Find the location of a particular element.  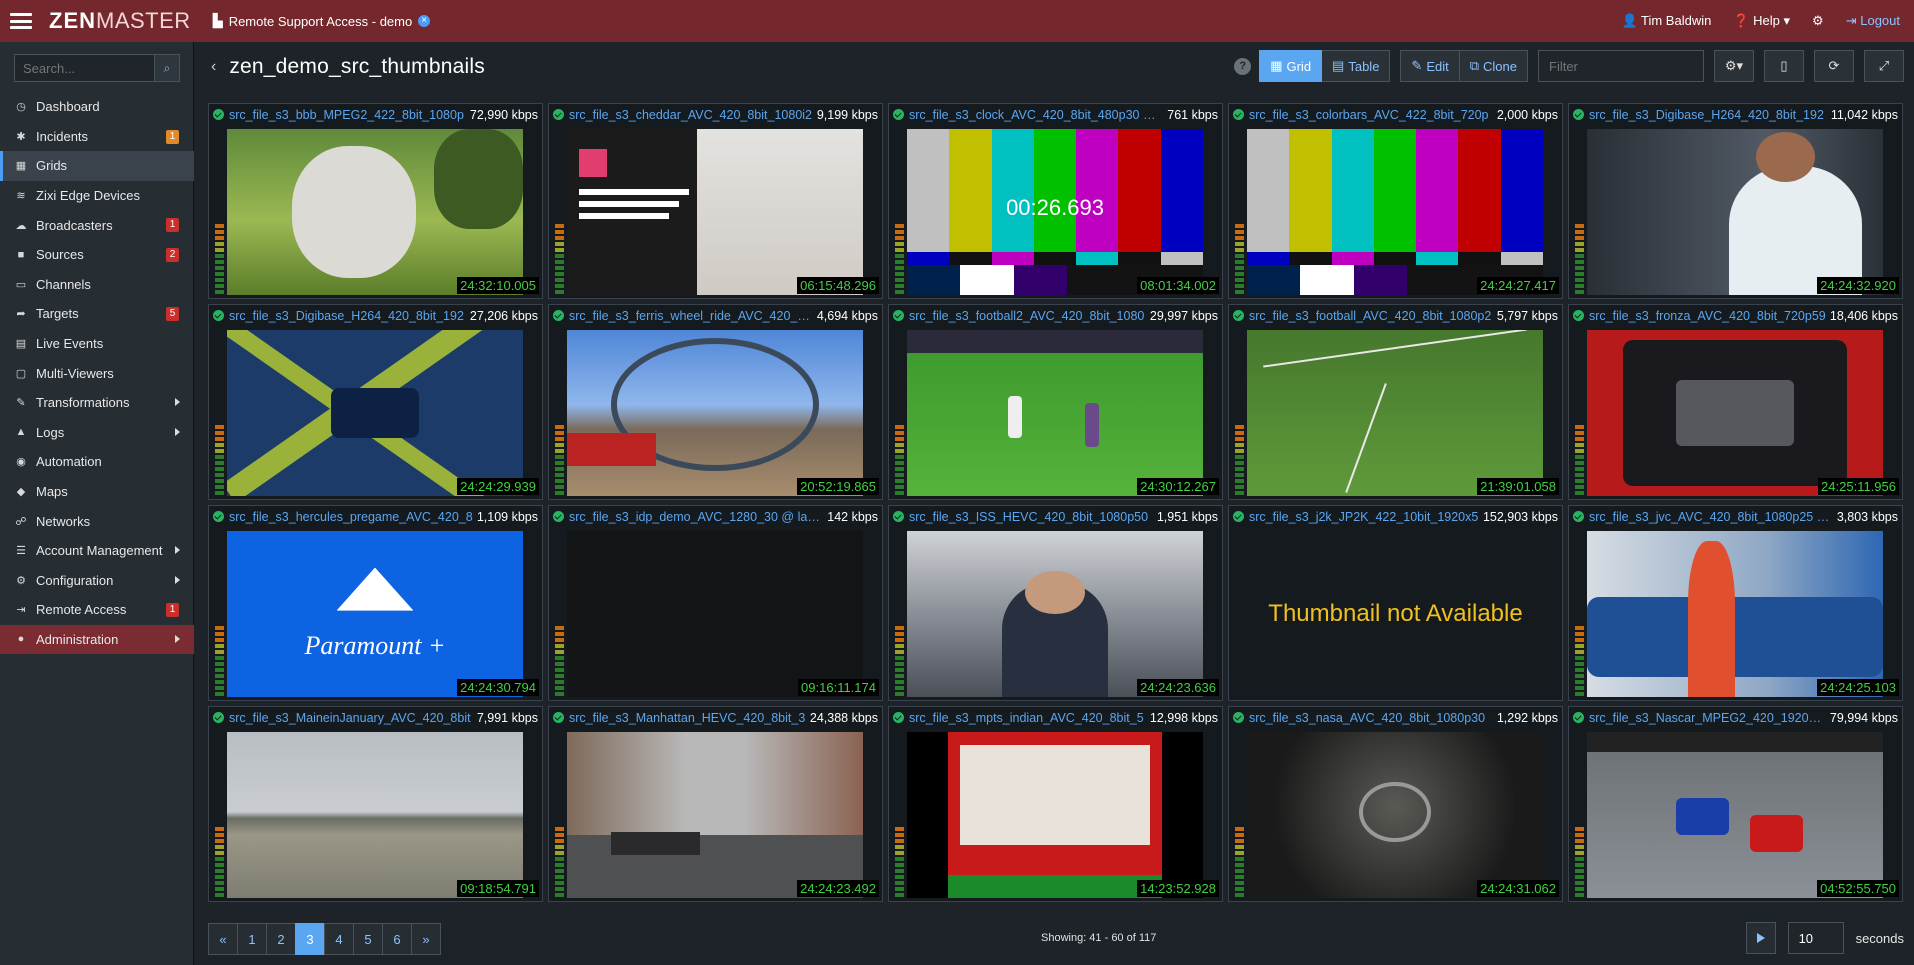

sidebar-item-transformations: ✎ Transformations is located at coordinates (97, 403).